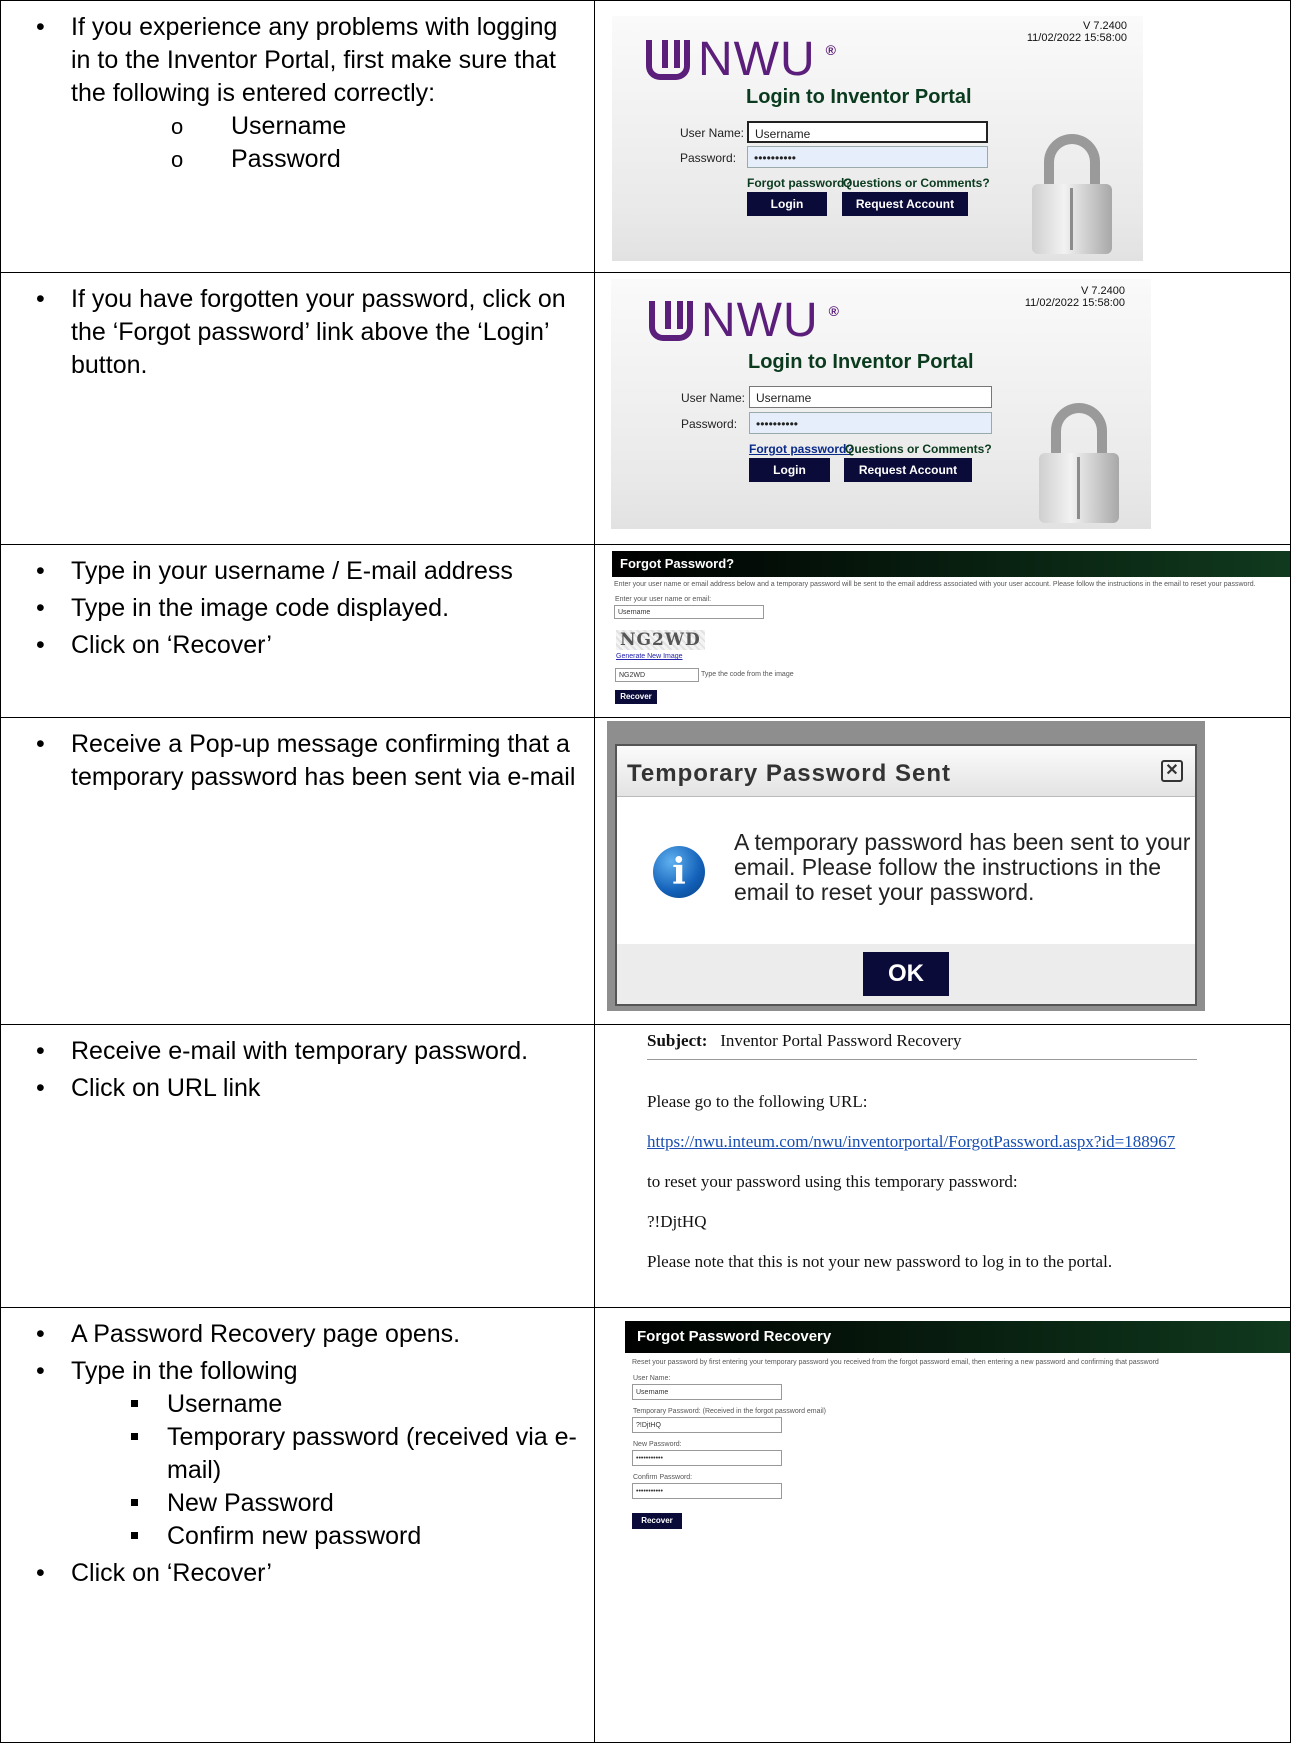 The width and height of the screenshot is (1291, 1744). Describe the element at coordinates (652, 1378) in the screenshot. I see `user-name-label: User Name:` at that location.